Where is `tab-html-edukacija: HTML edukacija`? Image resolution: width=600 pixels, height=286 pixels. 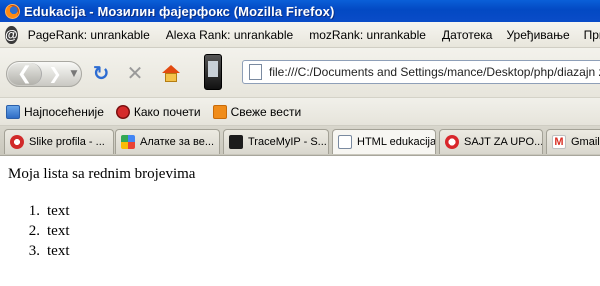
tab-html-edukacija: HTML edukacija is located at coordinates (384, 141).